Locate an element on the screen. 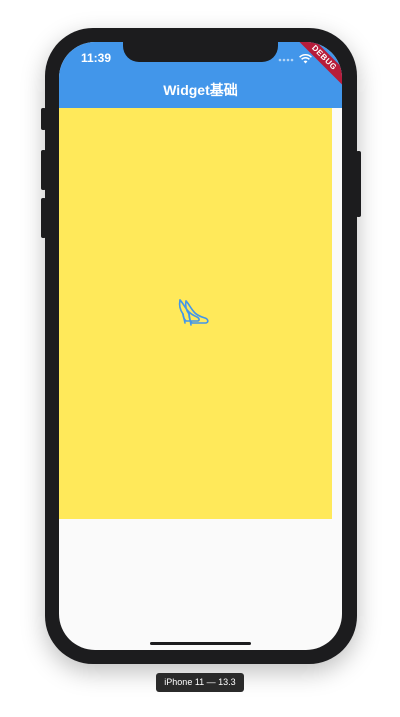 The height and width of the screenshot is (717, 400). mute-switch is located at coordinates (43, 119).